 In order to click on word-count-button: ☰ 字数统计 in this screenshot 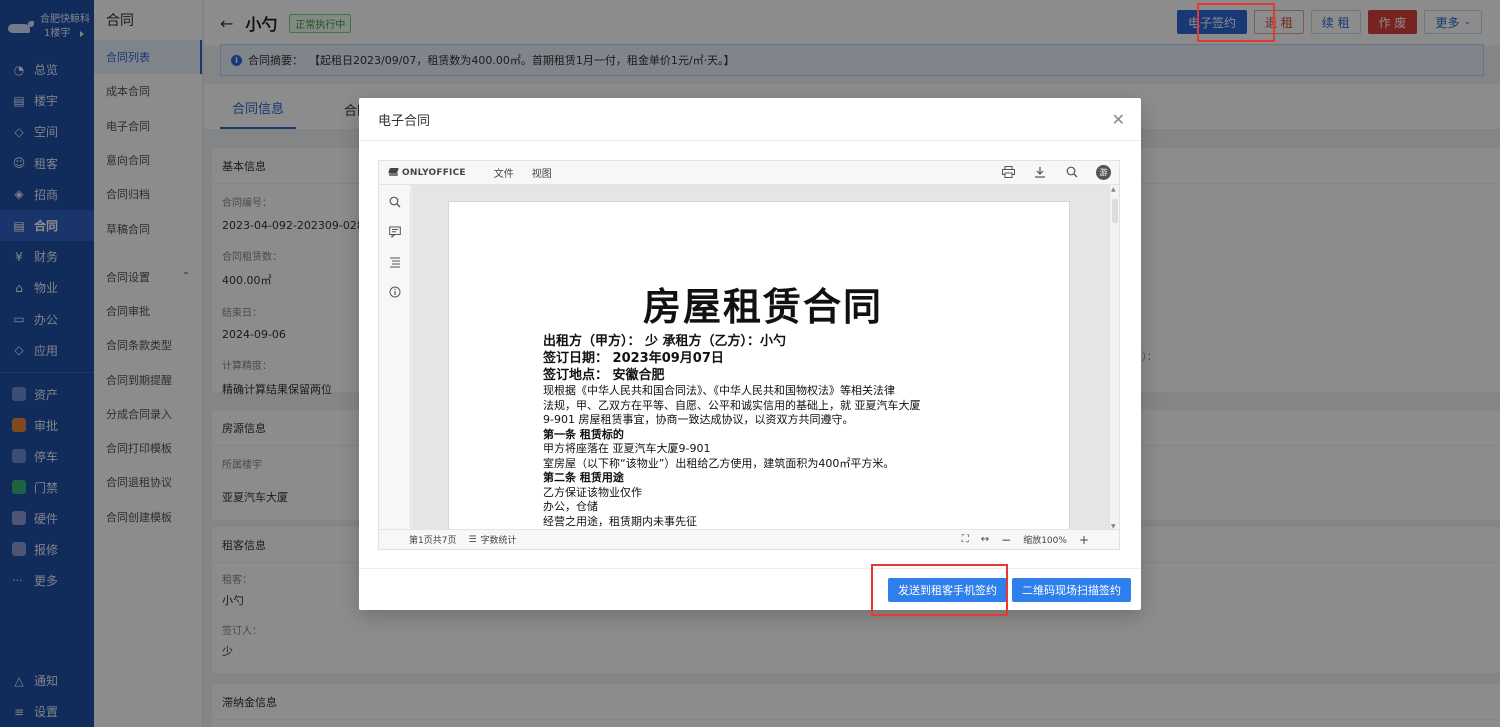, I will do `click(492, 540)`.